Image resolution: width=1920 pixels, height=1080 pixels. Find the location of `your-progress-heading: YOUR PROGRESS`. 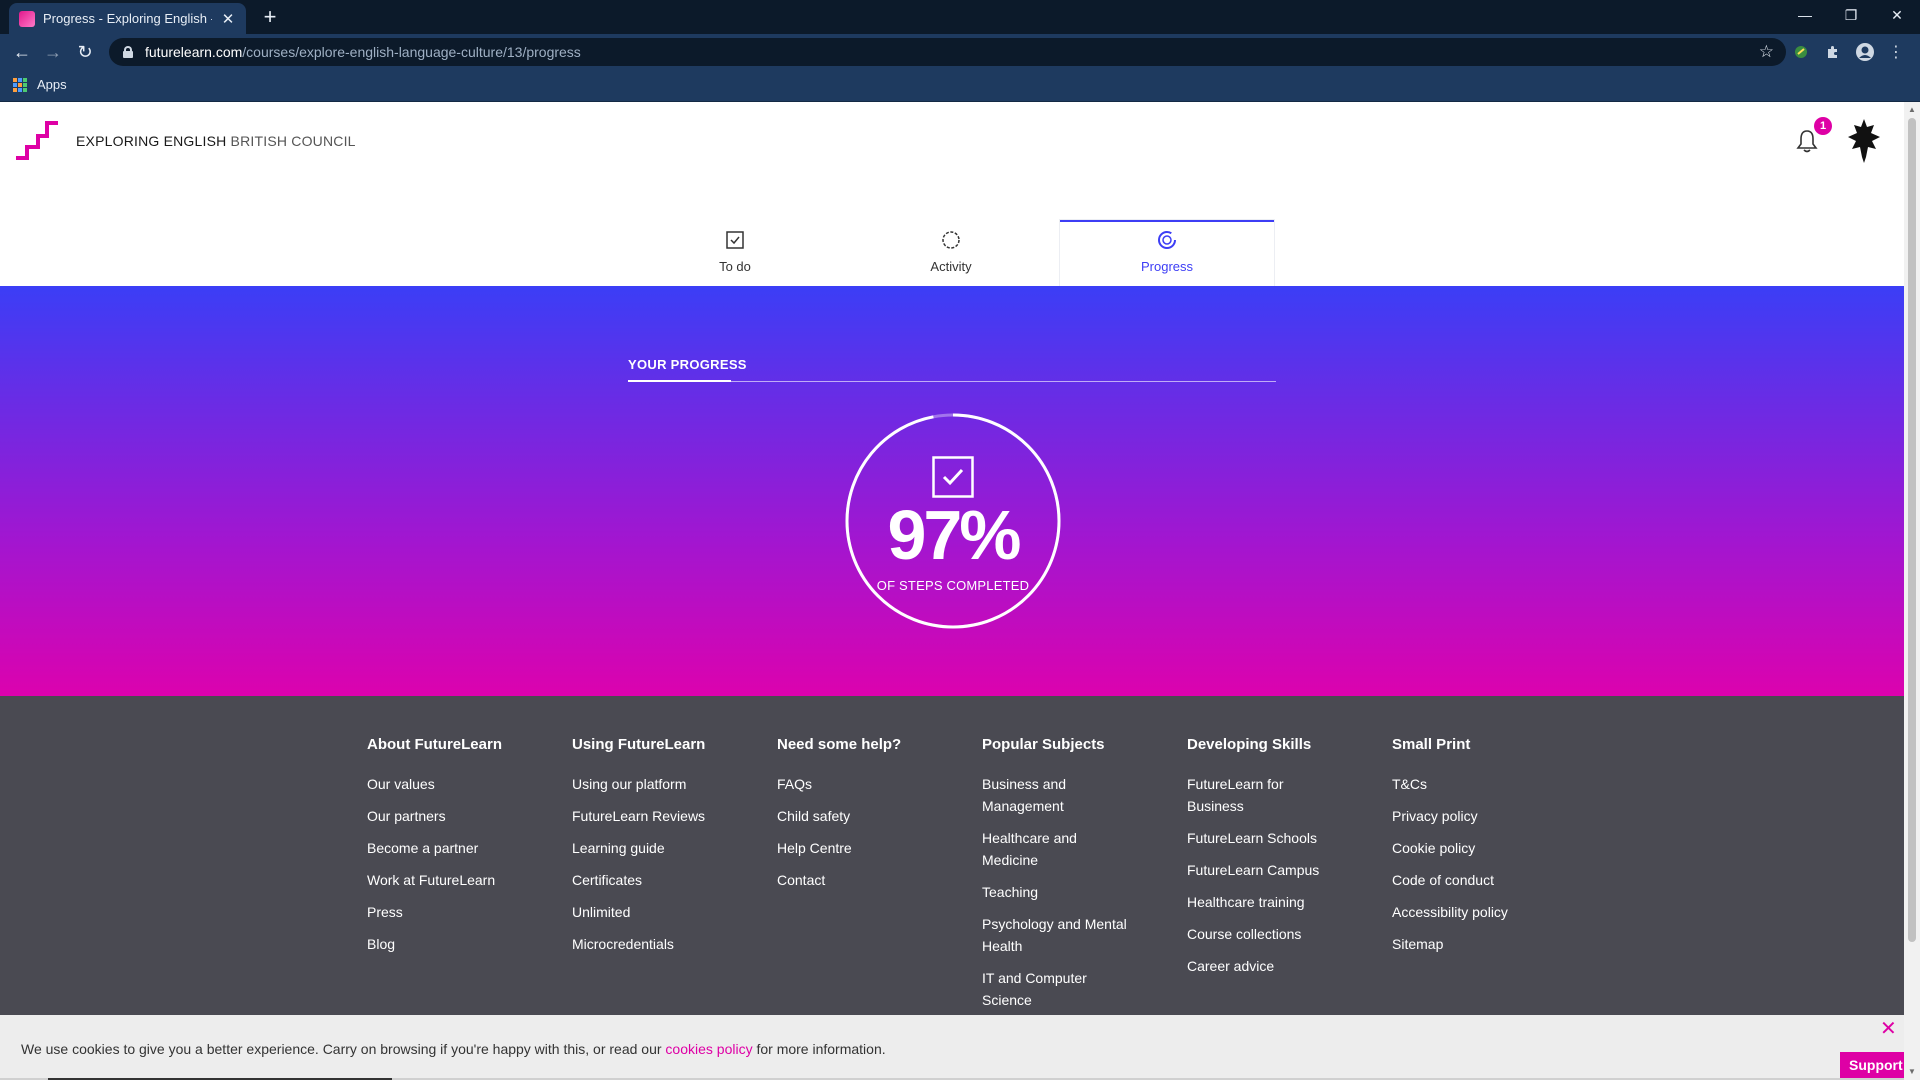

your-progress-heading: YOUR PROGRESS is located at coordinates (687, 364).